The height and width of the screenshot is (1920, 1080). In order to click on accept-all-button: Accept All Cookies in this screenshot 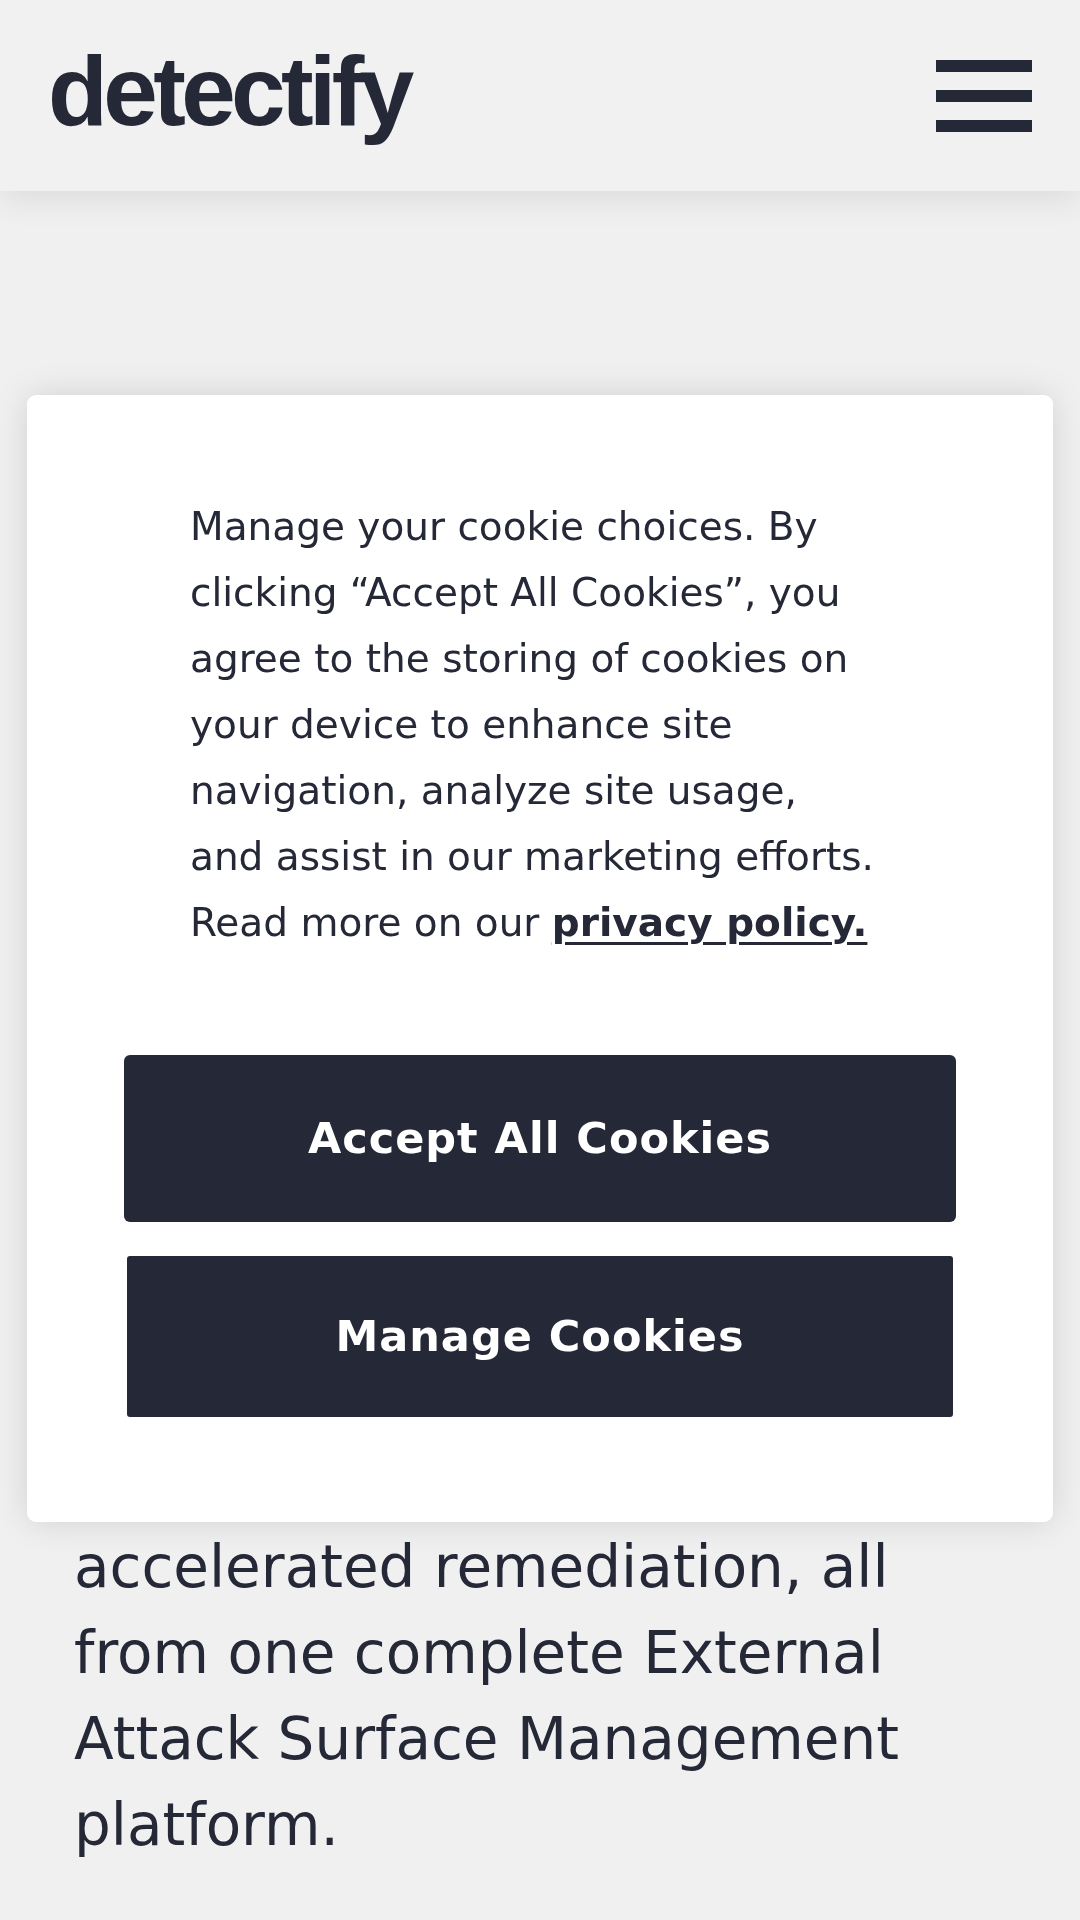, I will do `click(540, 1138)`.